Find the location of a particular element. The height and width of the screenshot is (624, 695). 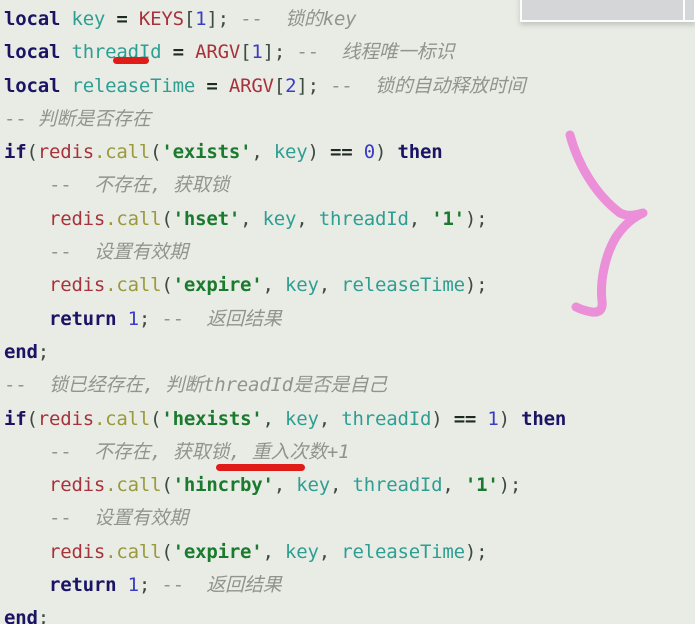

comment-line-4: 判断是否存在 is located at coordinates (94, 118).